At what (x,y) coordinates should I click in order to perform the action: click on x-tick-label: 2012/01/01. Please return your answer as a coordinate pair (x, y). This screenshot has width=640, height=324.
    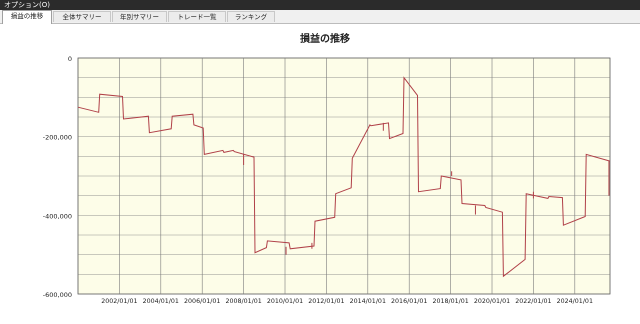
    Looking at the image, I should click on (326, 301).